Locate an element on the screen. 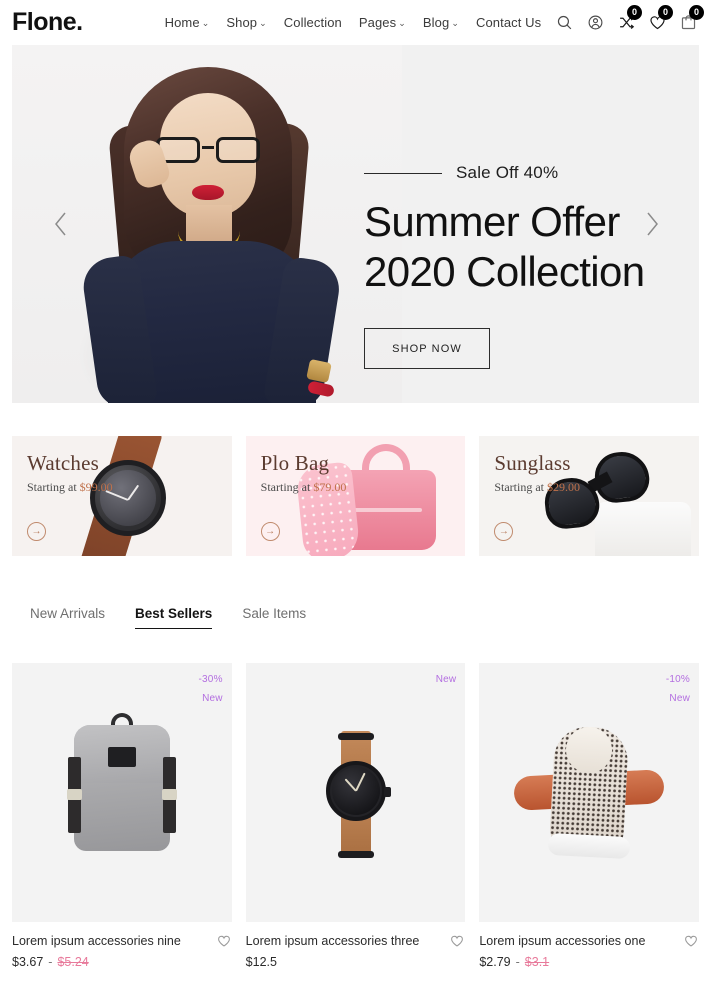 Image resolution: width=711 pixels, height=992 pixels. nav-item-shop: Shop ⌄ is located at coordinates (246, 22).